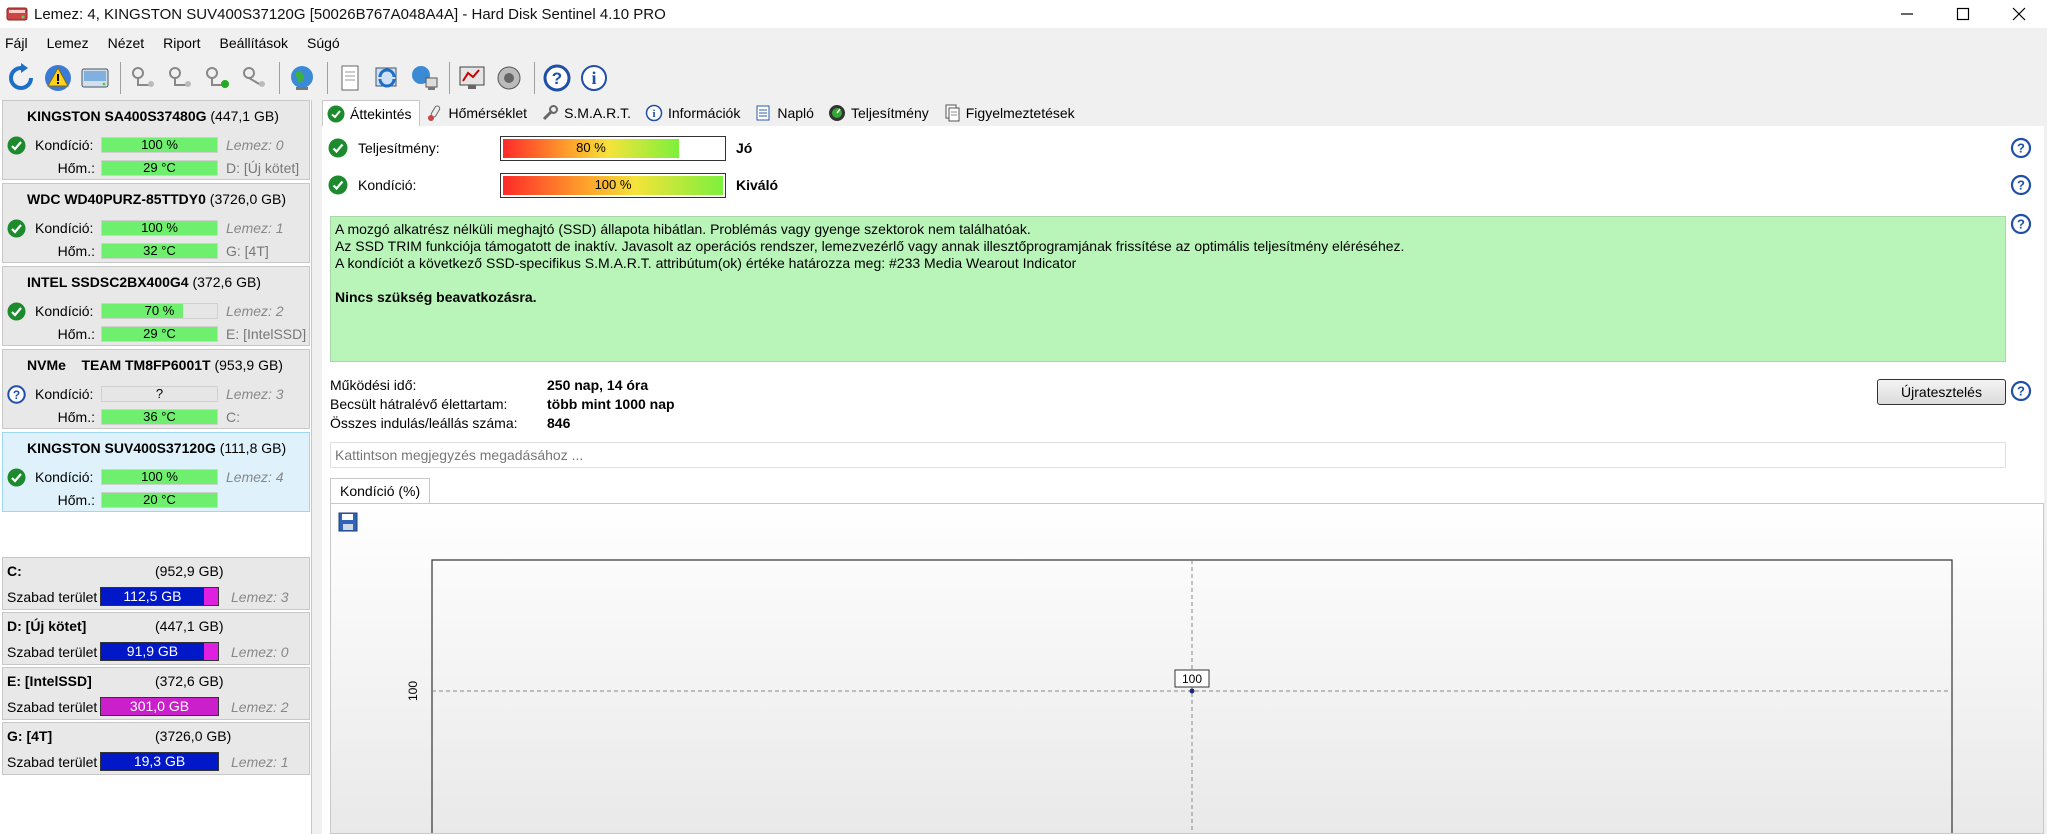  I want to click on disk-name: WDC WD40PURZ-85TTDY0, so click(116, 199).